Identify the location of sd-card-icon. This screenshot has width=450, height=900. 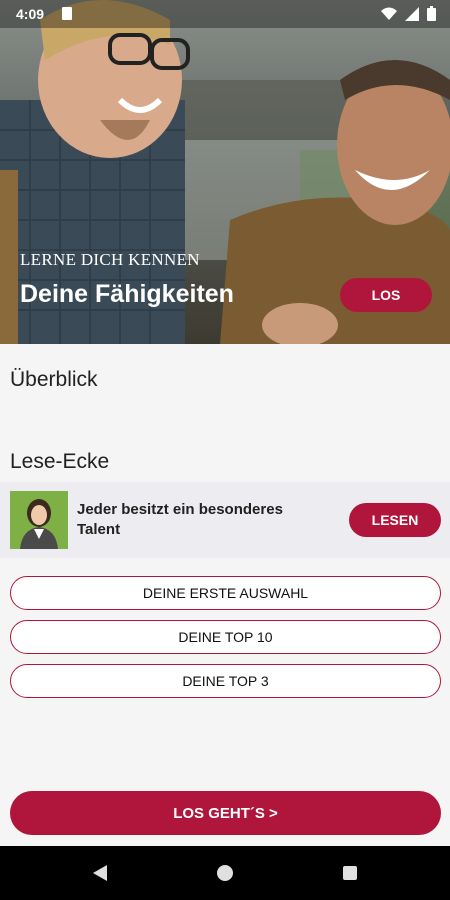
(67, 13).